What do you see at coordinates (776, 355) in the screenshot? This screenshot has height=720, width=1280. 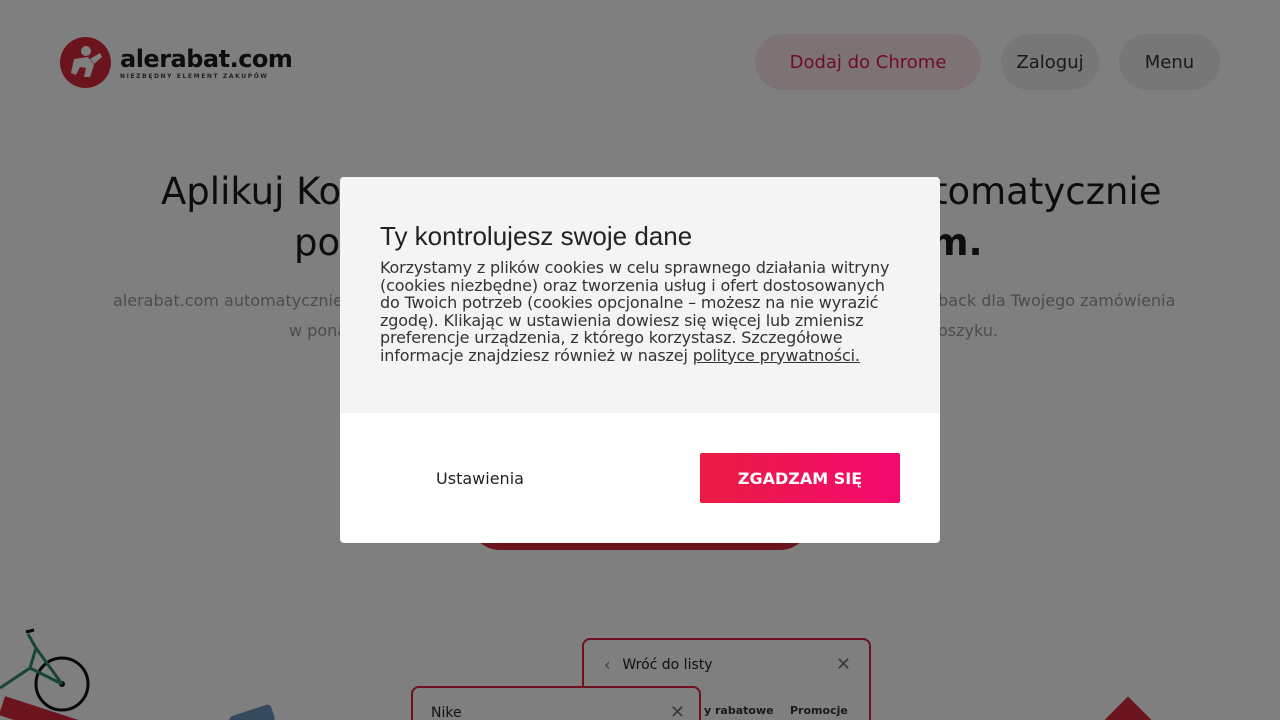 I see `privacy-policy-link: polityce prywatności.` at bounding box center [776, 355].